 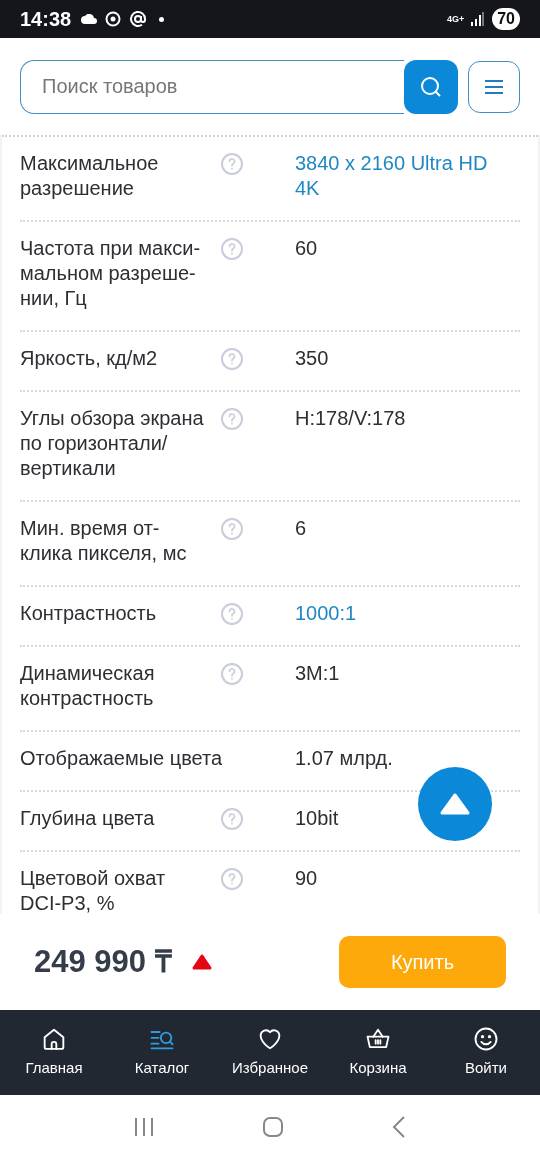 What do you see at coordinates (89, 19) in the screenshot?
I see `cloud-icon` at bounding box center [89, 19].